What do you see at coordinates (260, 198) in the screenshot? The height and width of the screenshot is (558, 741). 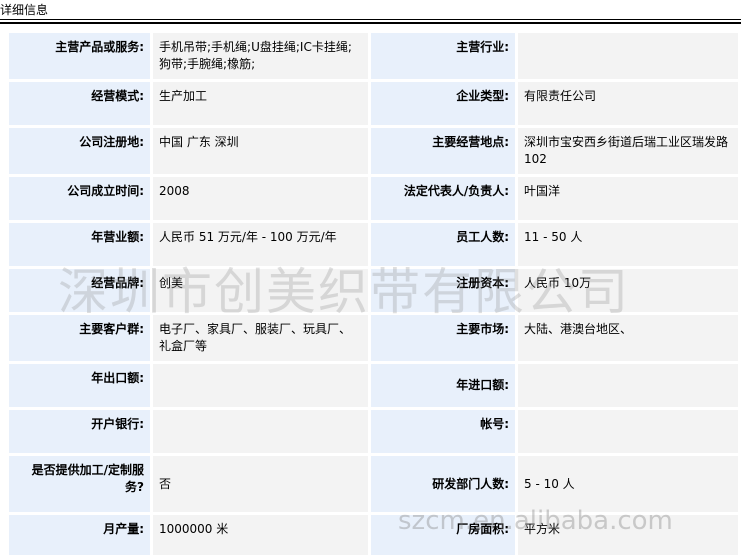 I see `field-value: 2008` at bounding box center [260, 198].